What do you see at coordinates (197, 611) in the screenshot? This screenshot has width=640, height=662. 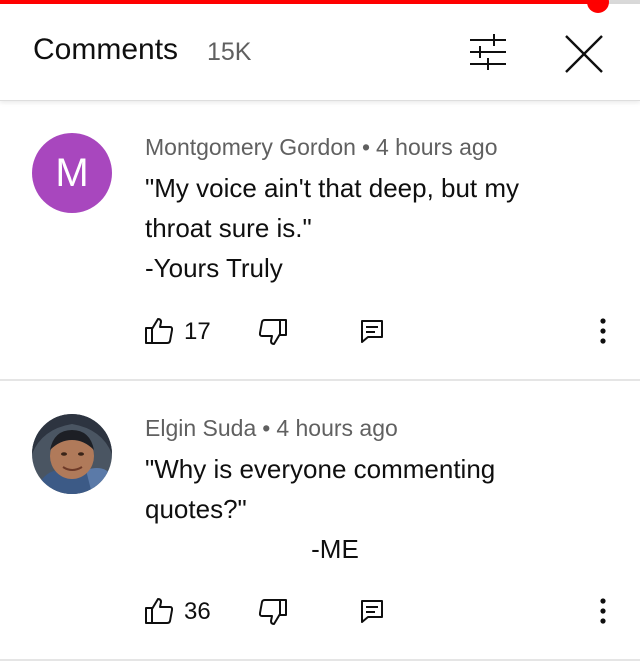 I see `like-count: 36` at bounding box center [197, 611].